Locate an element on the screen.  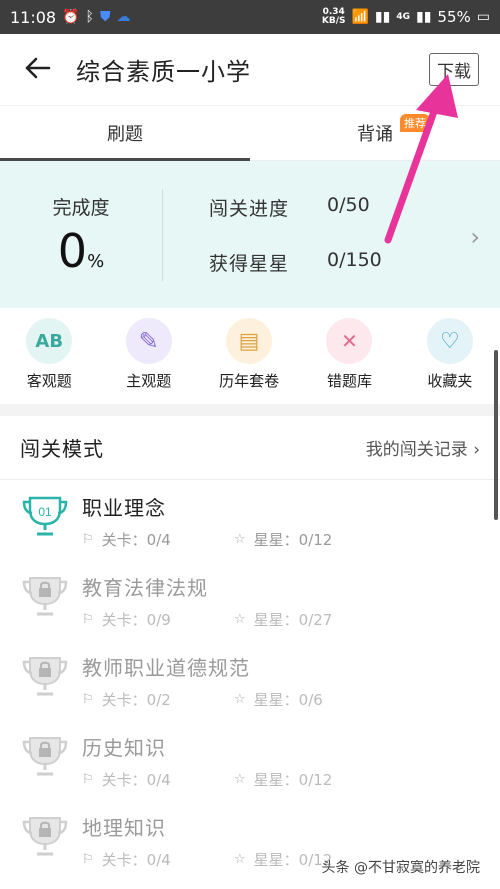
battery-icon: ▭ is located at coordinates (483, 17).